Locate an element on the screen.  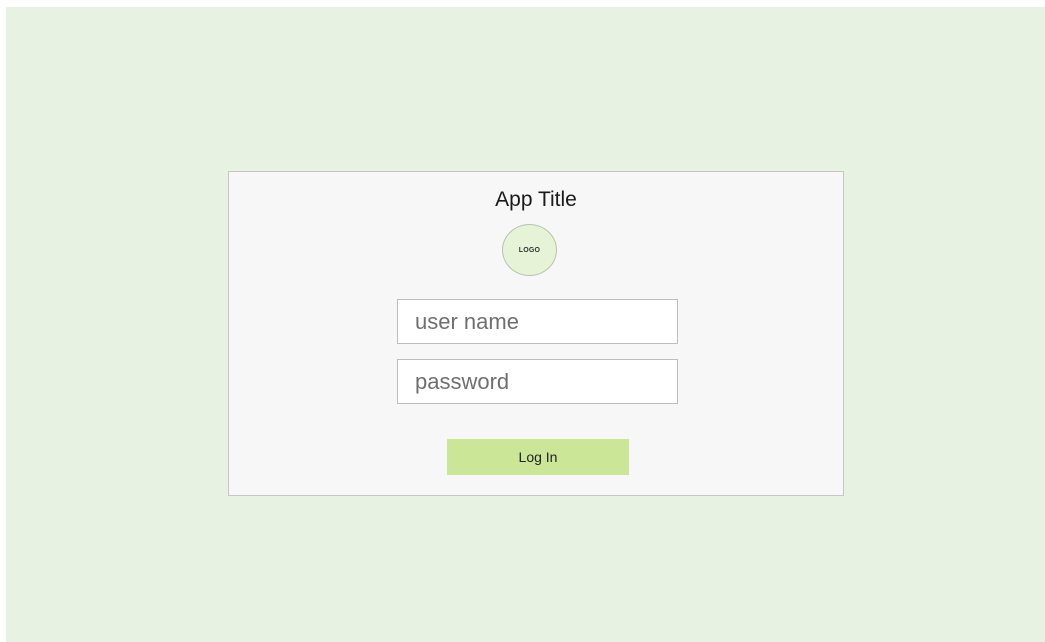
logo-text: LOGO is located at coordinates (529, 250).